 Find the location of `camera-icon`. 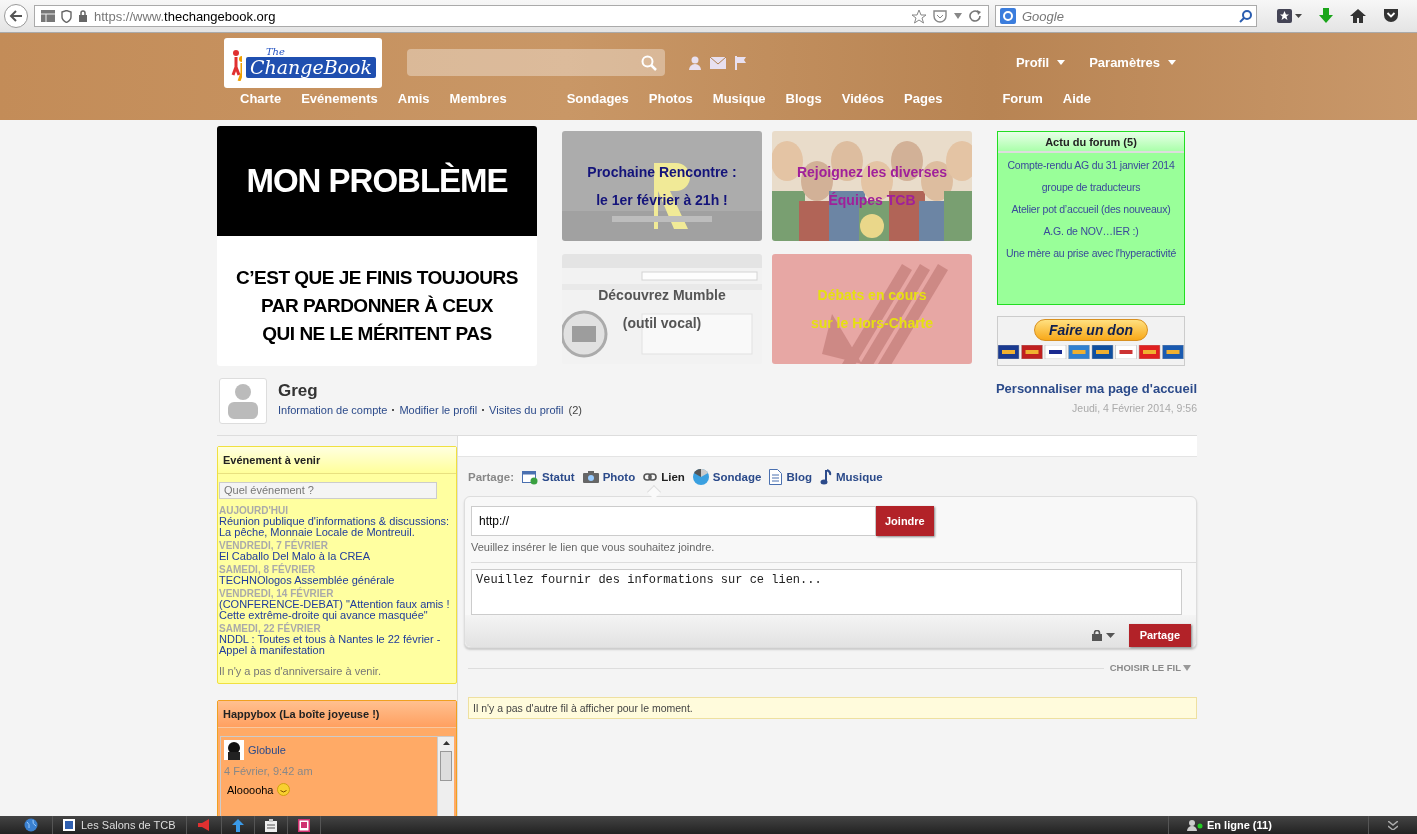

camera-icon is located at coordinates (590, 477).